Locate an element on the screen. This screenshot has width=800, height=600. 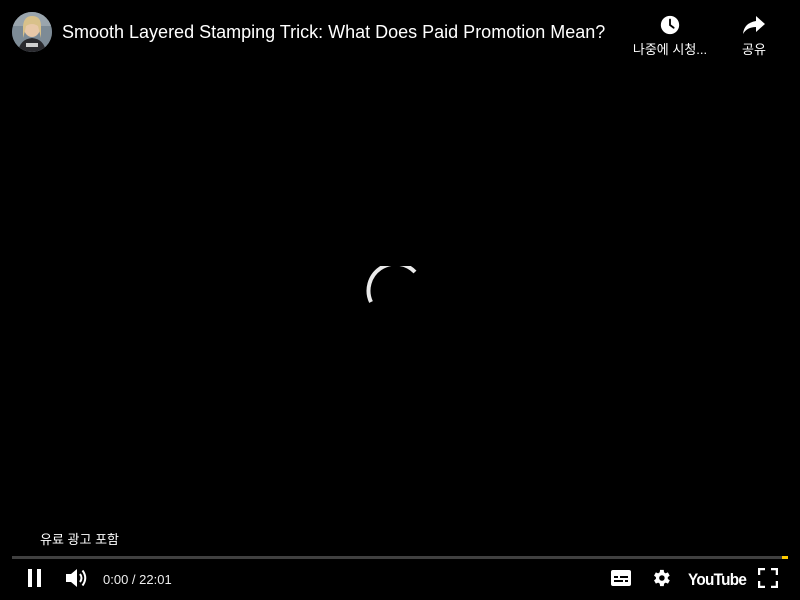
subtitles-icon is located at coordinates (621, 580).